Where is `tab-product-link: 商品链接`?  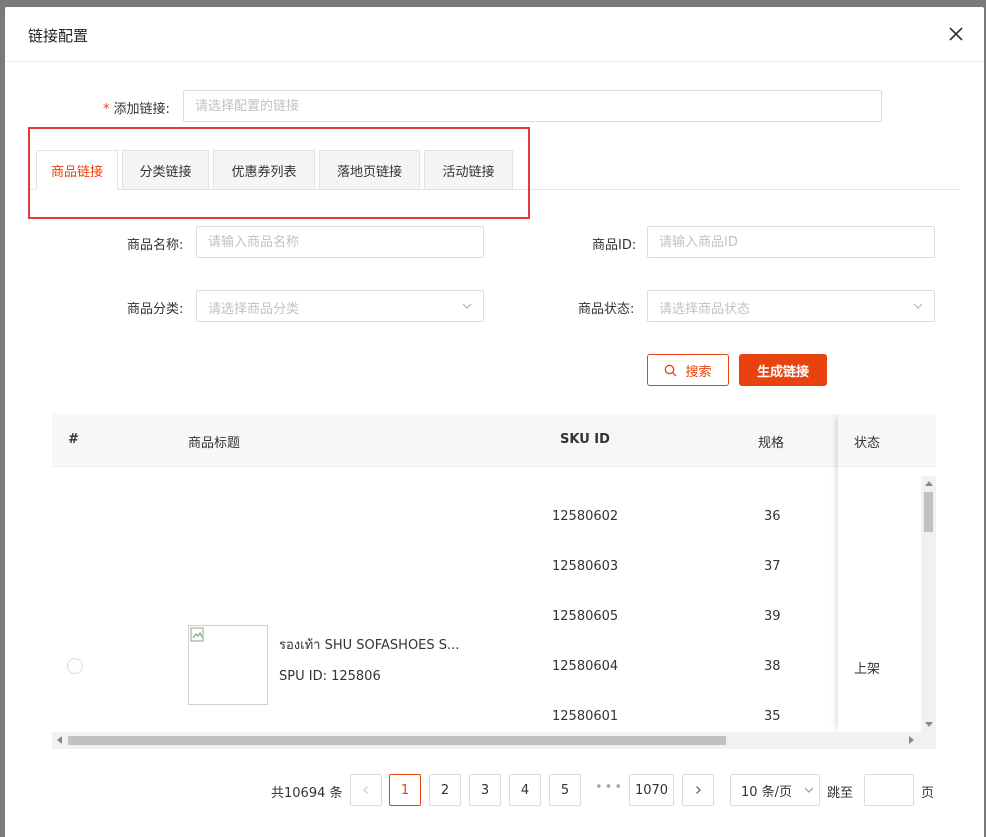
tab-product-link: 商品链接 is located at coordinates (77, 170).